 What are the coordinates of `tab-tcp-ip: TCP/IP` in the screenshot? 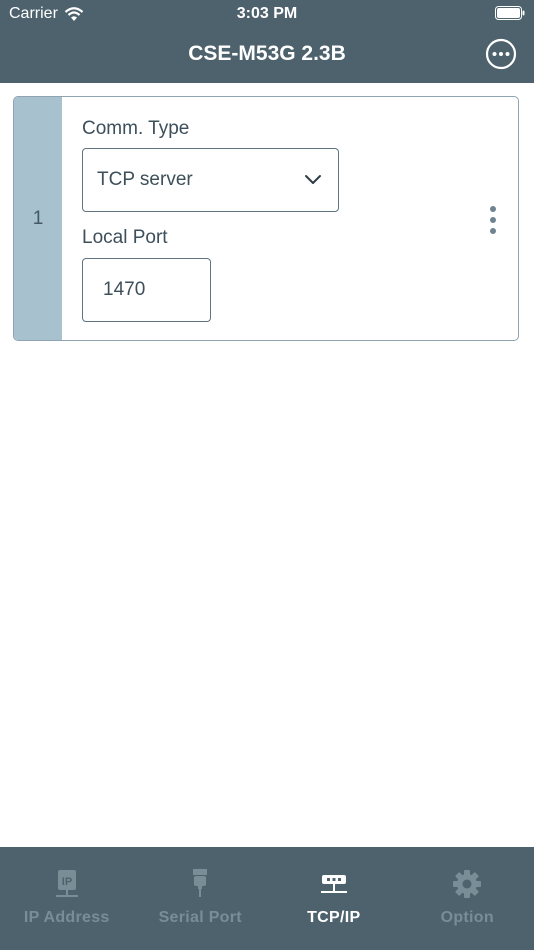 It's located at (334, 898).